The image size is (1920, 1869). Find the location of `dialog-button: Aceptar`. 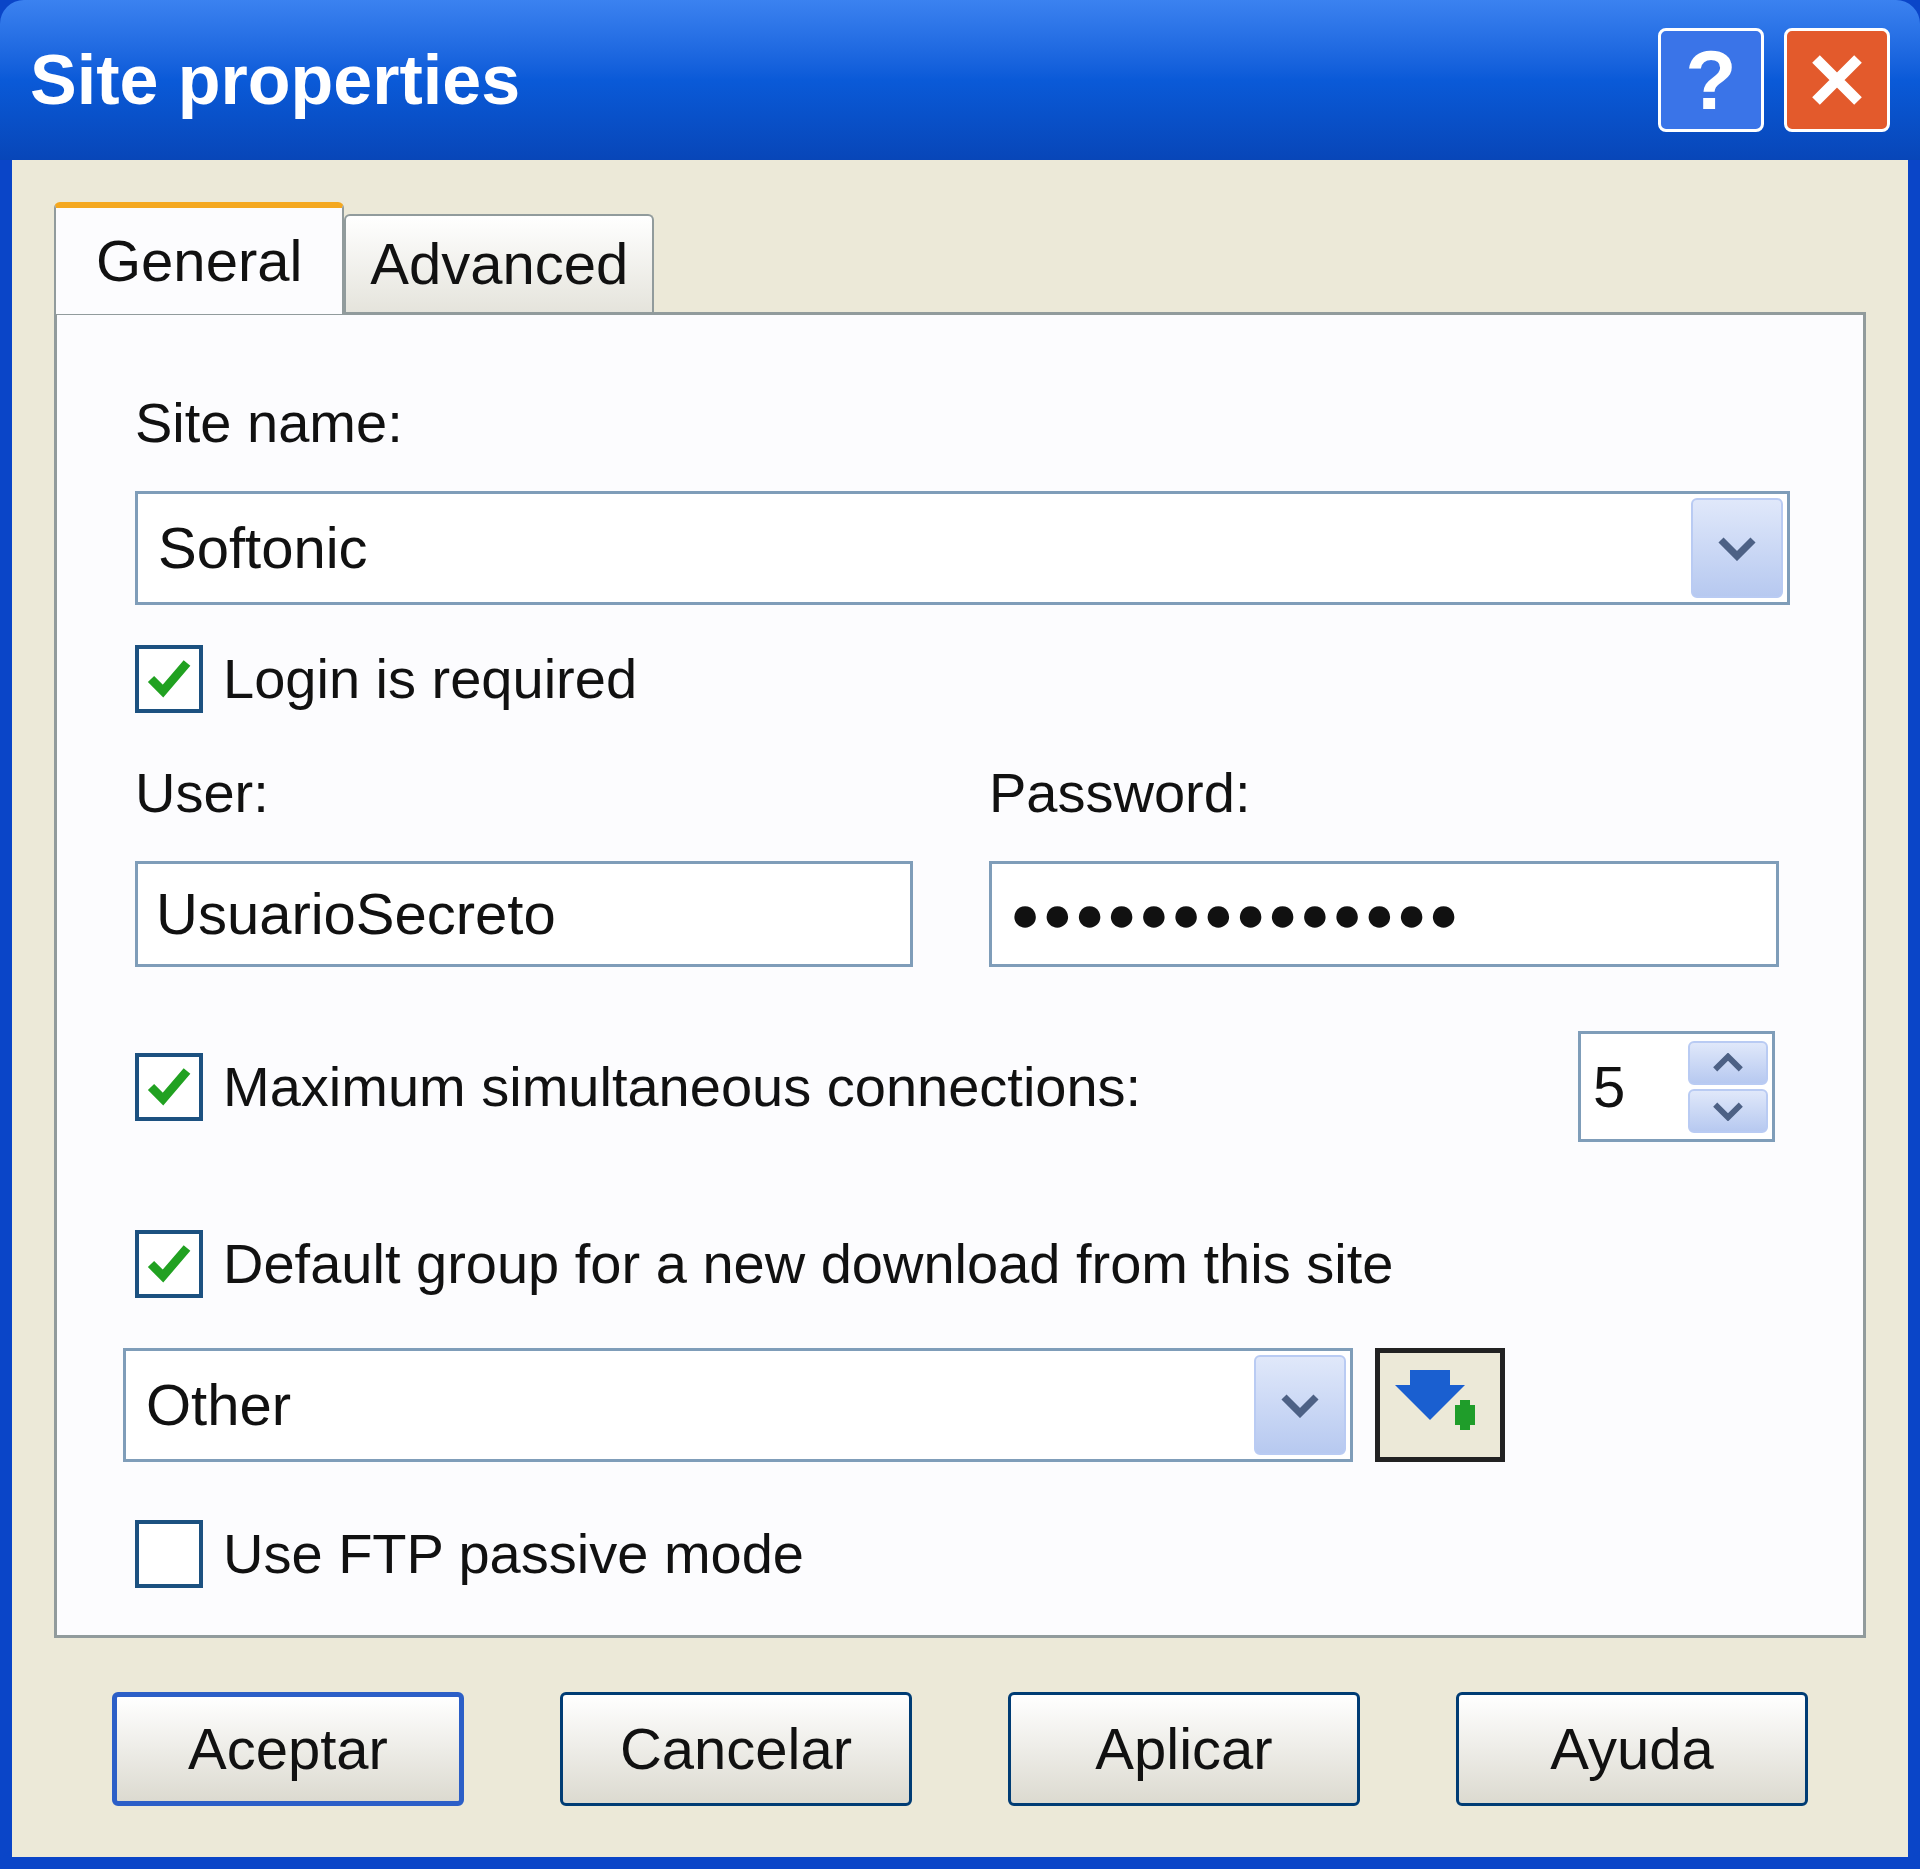

dialog-button: Aceptar is located at coordinates (288, 1749).